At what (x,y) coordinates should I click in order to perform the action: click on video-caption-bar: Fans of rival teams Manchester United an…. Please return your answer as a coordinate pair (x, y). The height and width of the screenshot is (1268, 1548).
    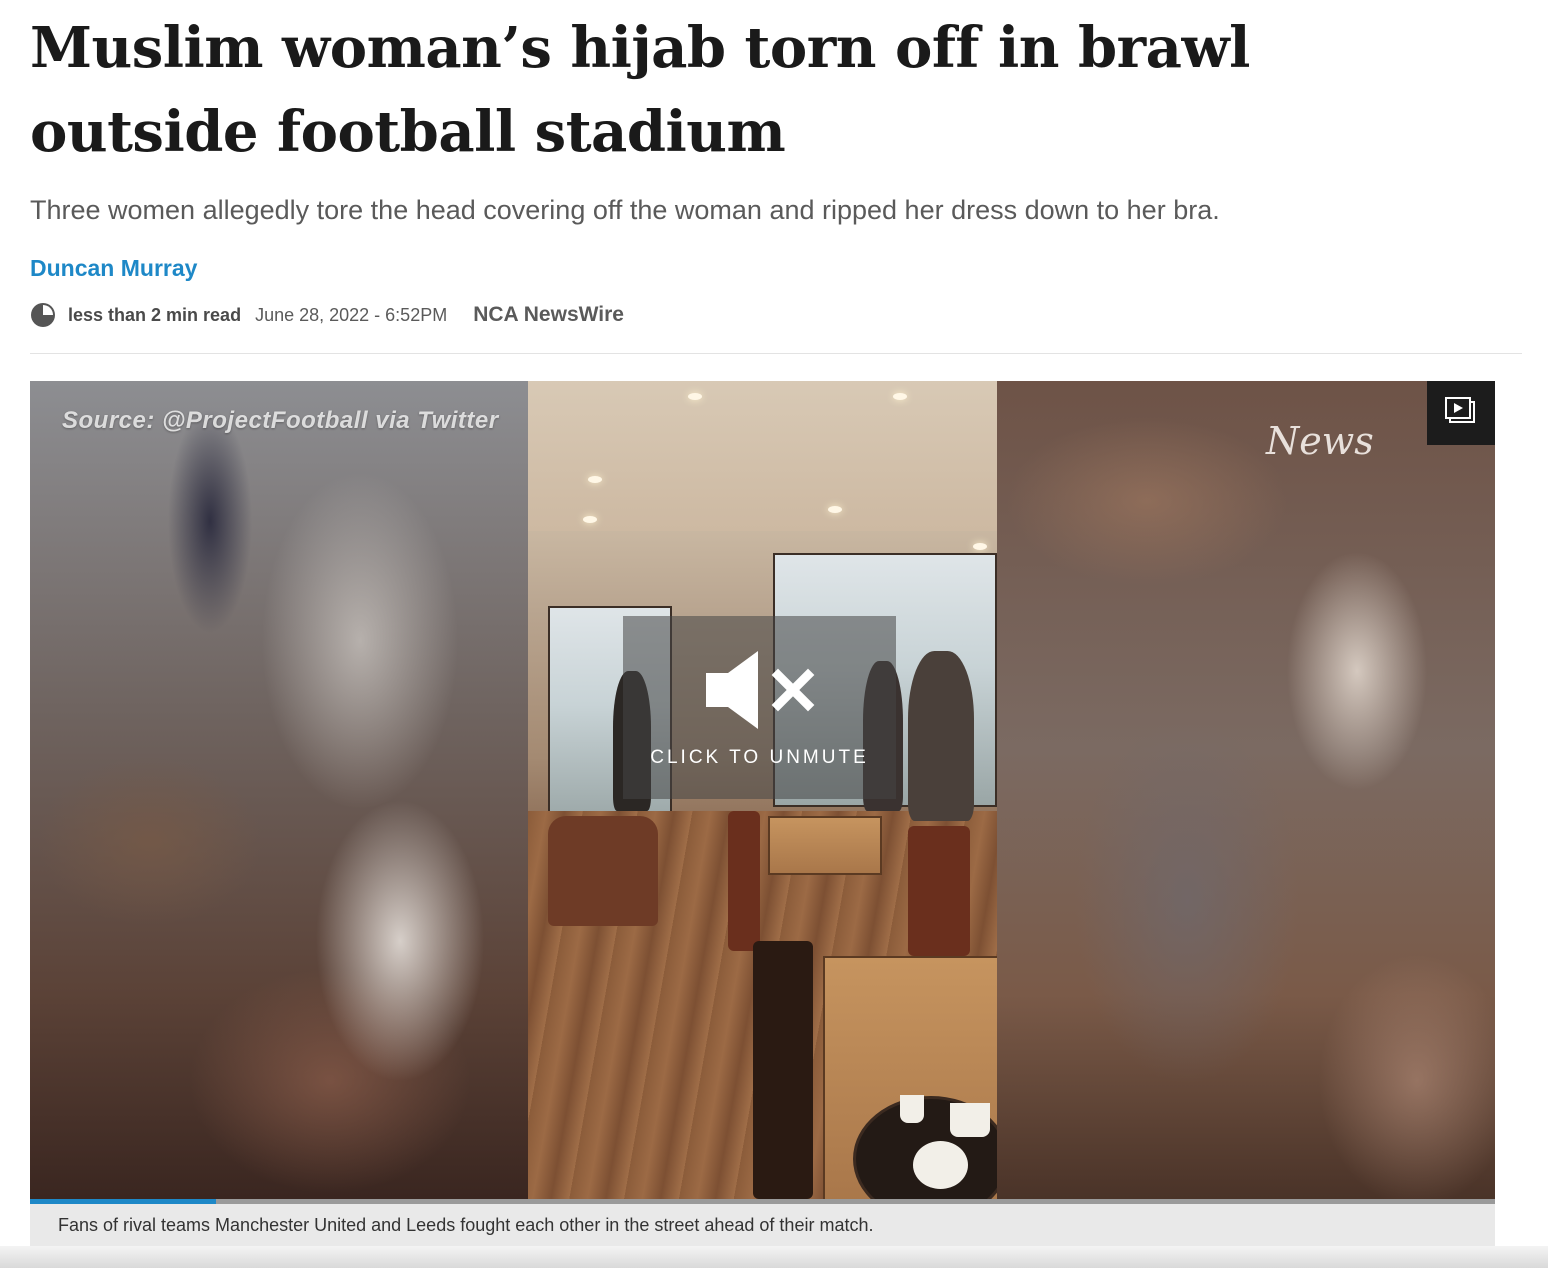
    Looking at the image, I should click on (762, 1225).